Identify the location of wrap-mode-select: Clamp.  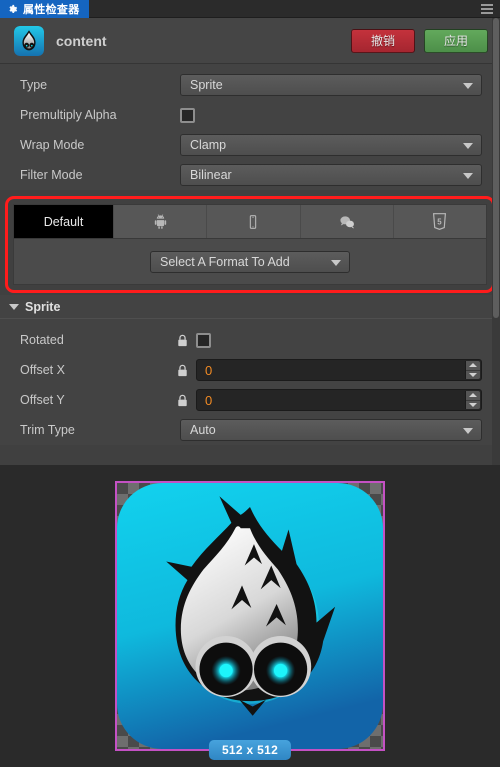
(331, 145).